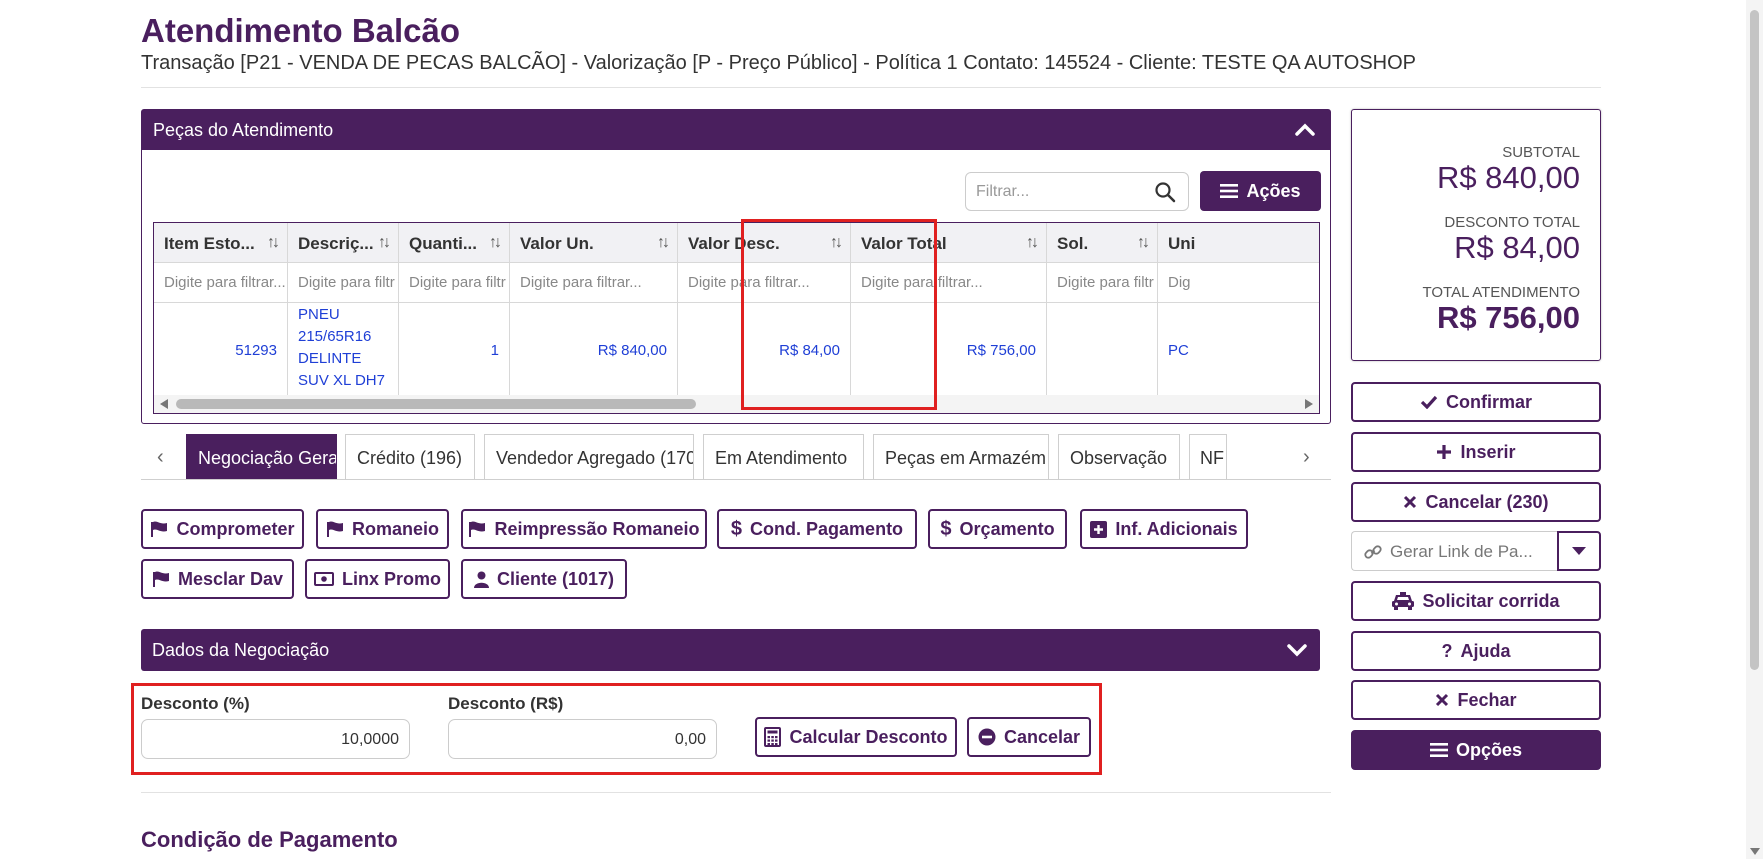  Describe the element at coordinates (1102, 350) in the screenshot. I see `grid-cell` at that location.